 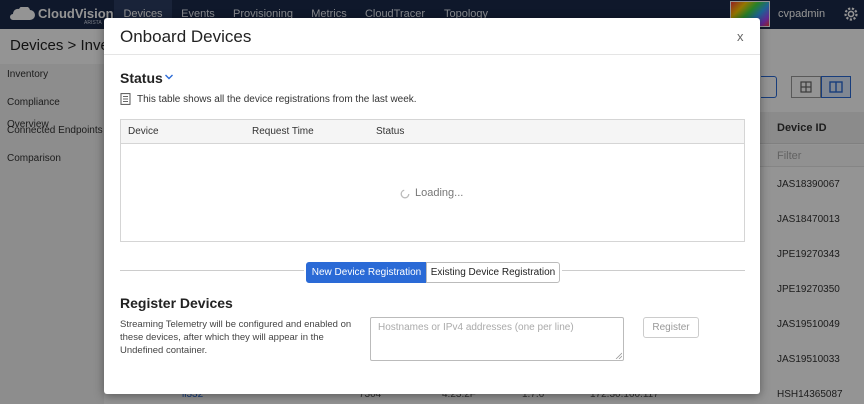 What do you see at coordinates (283, 131) in the screenshot?
I see `column-request-time: Request Time` at bounding box center [283, 131].